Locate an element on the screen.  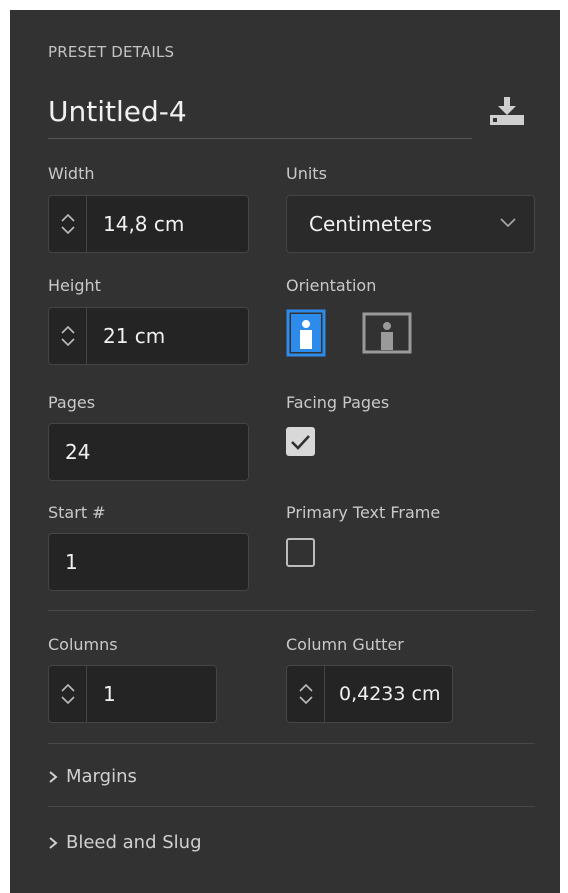
height-value: 21 cm is located at coordinates (134, 336).